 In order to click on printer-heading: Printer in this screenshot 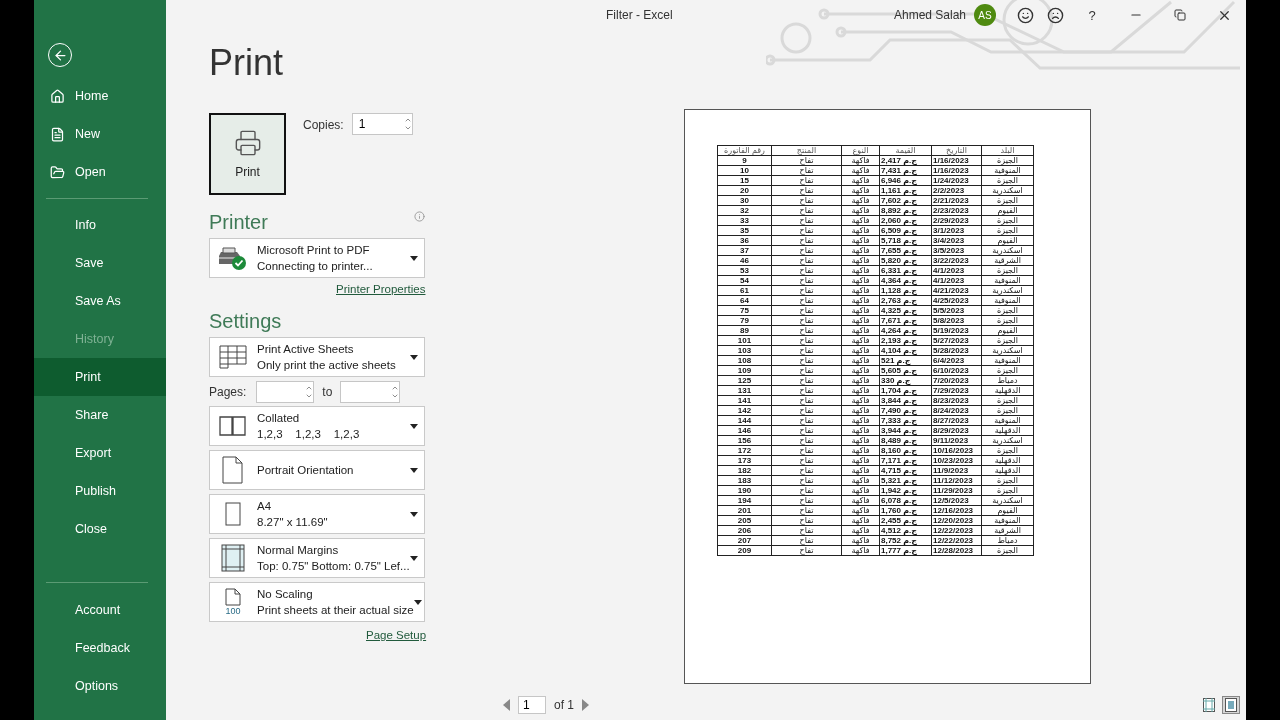, I will do `click(238, 222)`.